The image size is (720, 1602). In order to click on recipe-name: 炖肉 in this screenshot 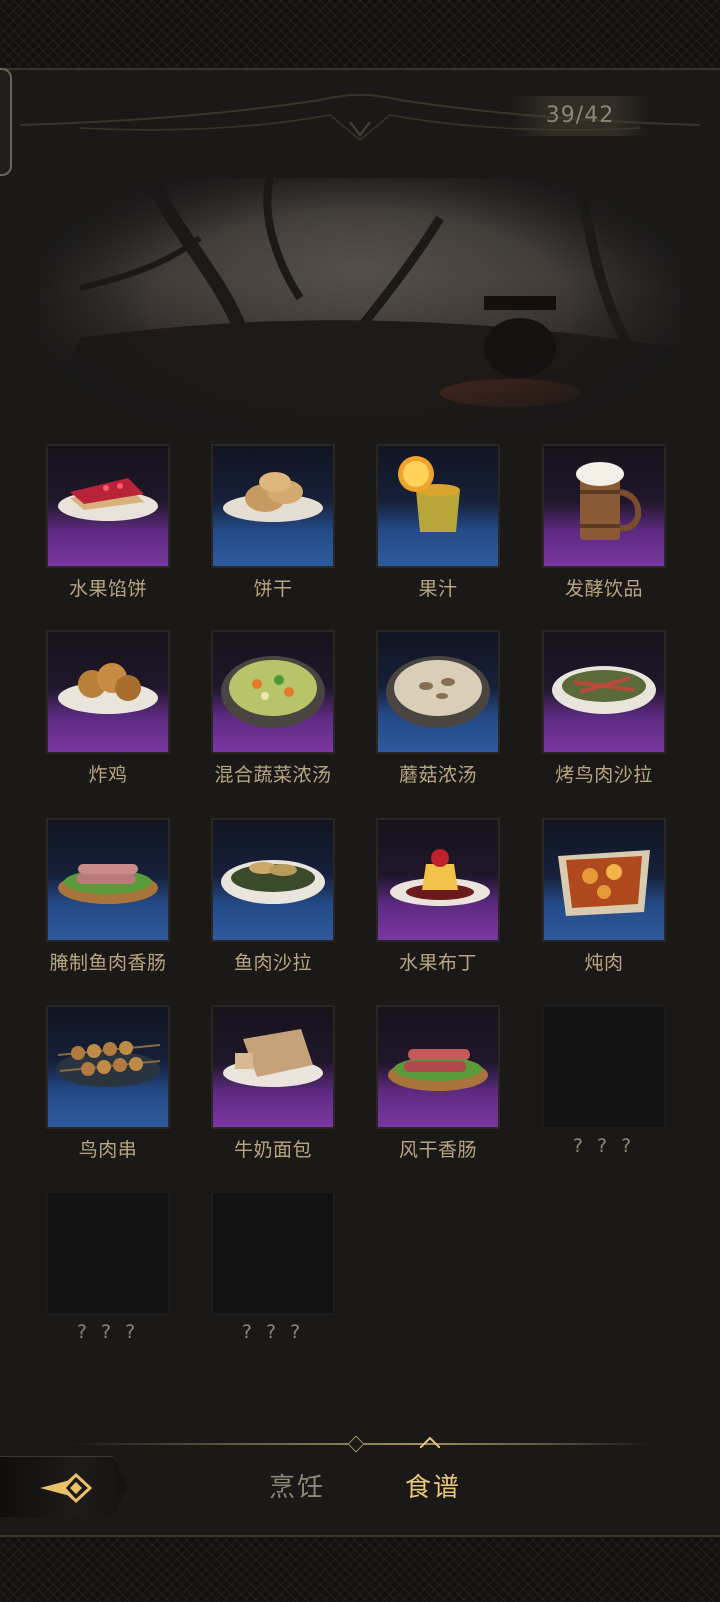, I will do `click(604, 963)`.